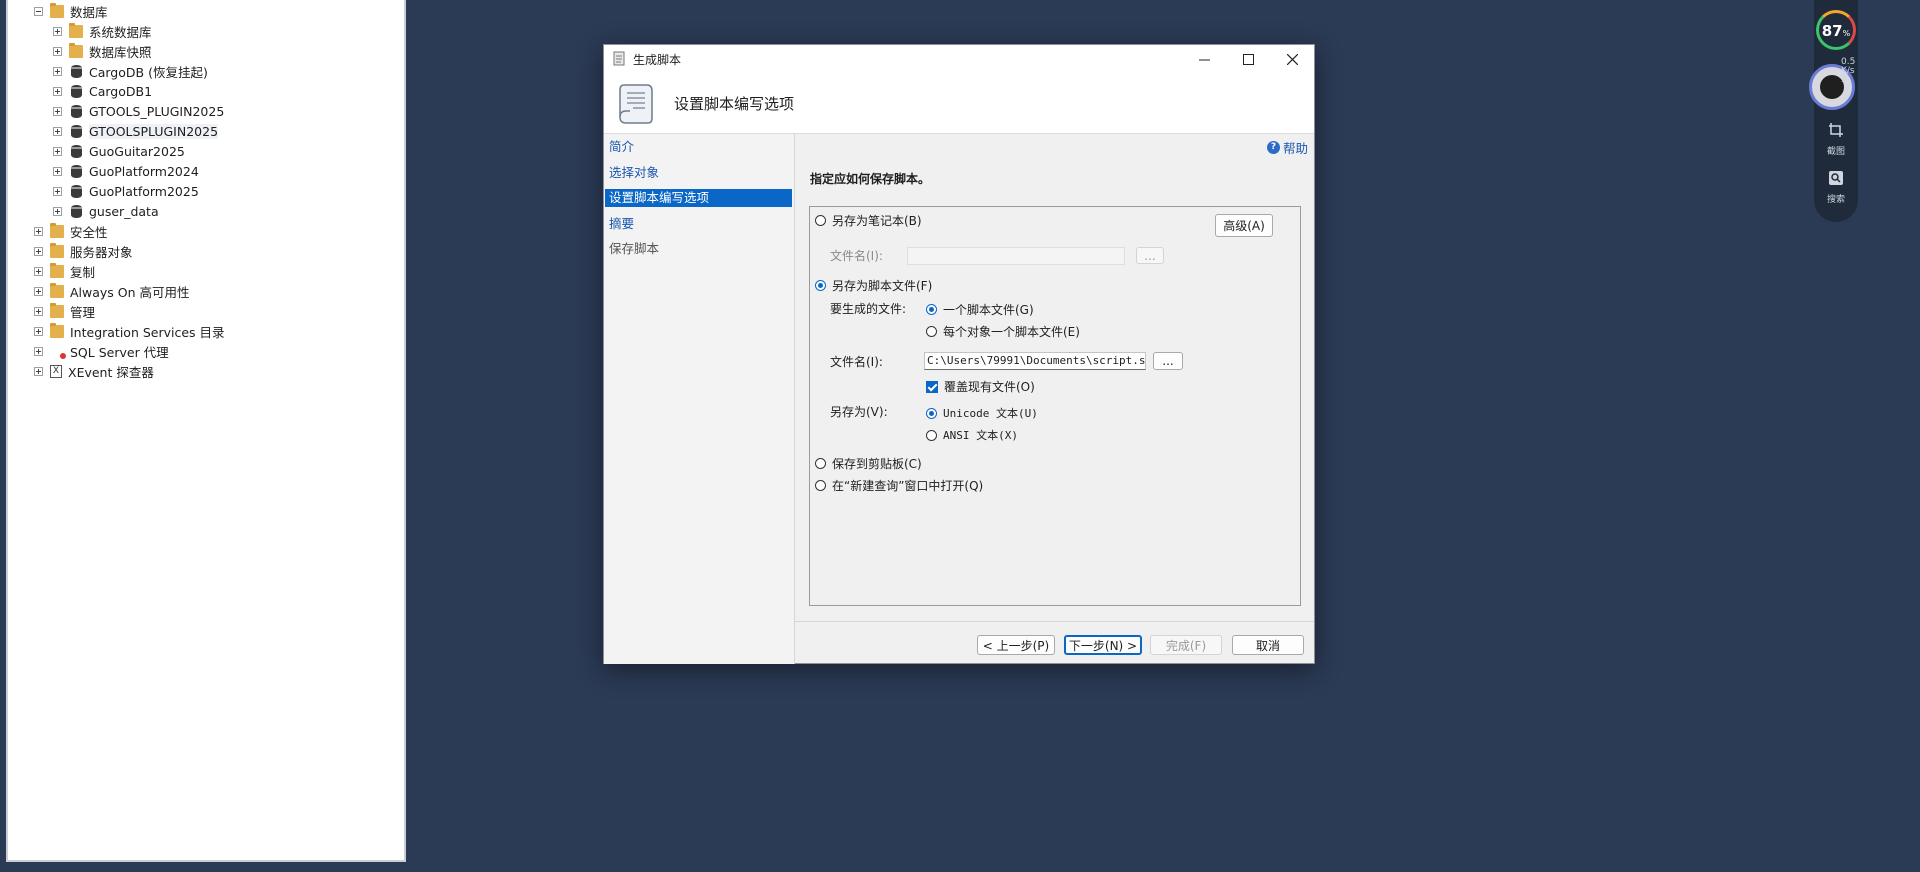 This screenshot has width=1920, height=872. I want to click on new-query-radio: 在“新建查询”窗口中打开(Q), so click(899, 485).